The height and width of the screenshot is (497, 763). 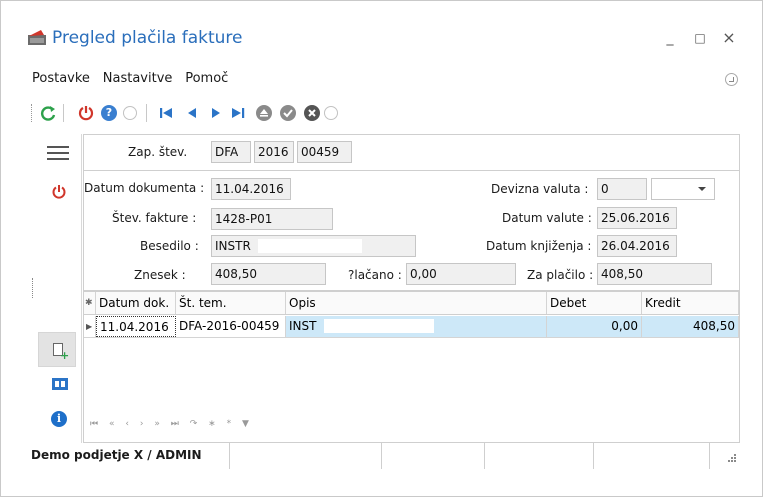 I want to click on grid-navigator: ⏮ « ‹ › » ⏭ ↷ ∗ * ▼, so click(x=173, y=426).